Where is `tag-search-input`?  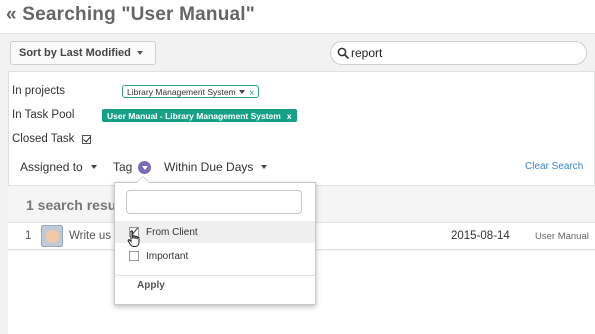
tag-search-input is located at coordinates (214, 202).